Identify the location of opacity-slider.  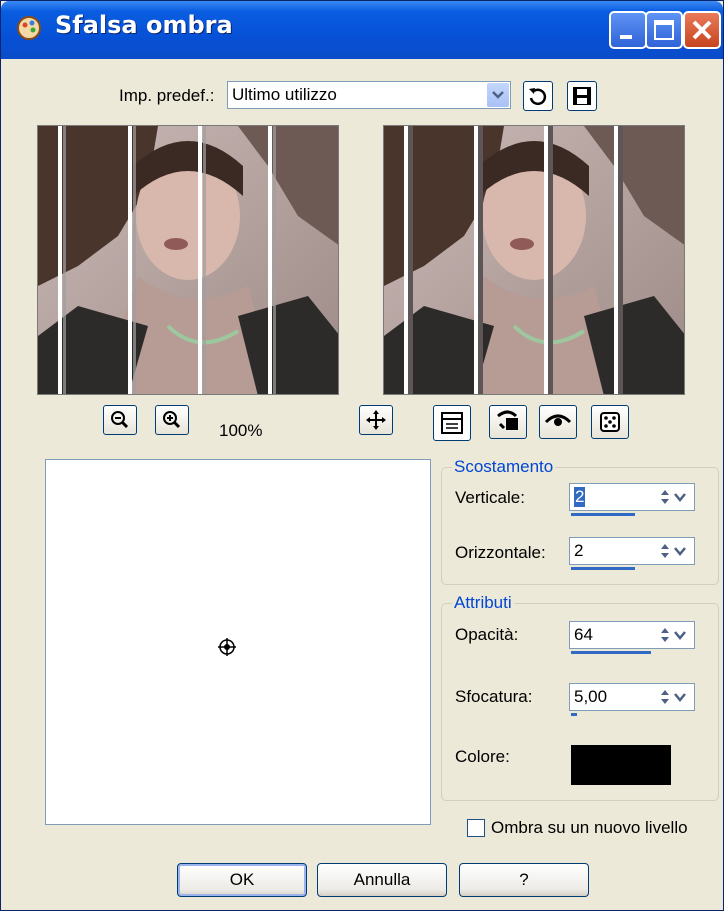
(611, 652).